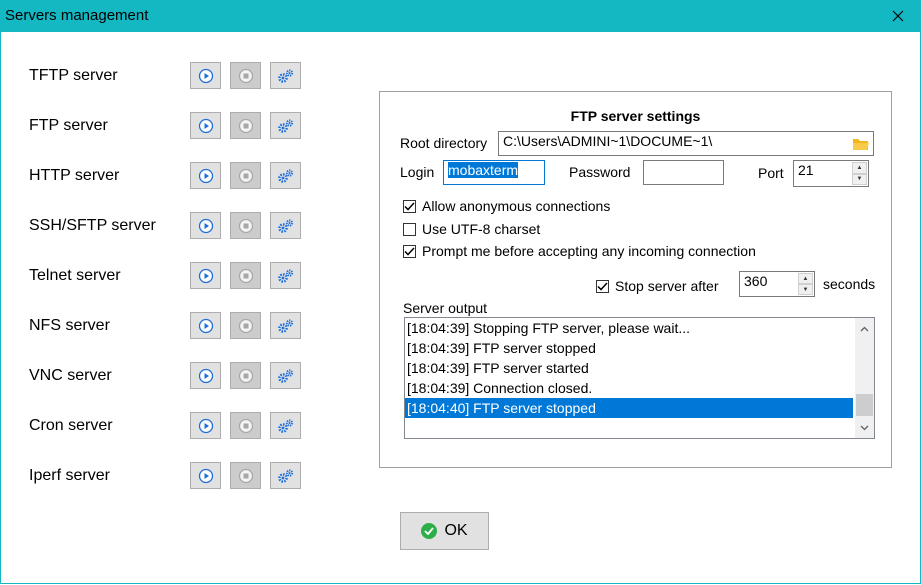 This screenshot has height=585, width=921. I want to click on server-row: NFS server, so click(169, 326).